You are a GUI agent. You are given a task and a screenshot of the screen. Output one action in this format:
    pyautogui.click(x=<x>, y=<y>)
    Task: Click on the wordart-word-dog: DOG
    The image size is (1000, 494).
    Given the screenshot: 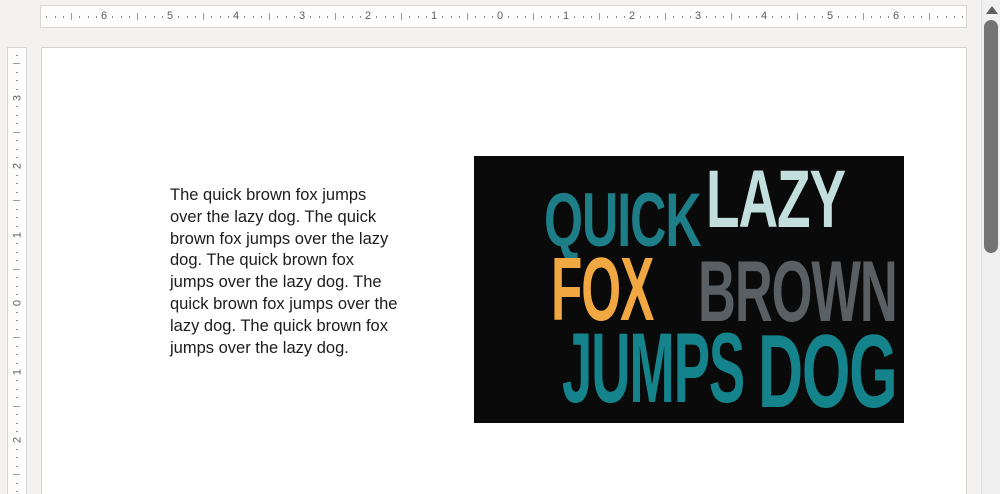 What is the action you would take?
    pyautogui.click(x=828, y=368)
    